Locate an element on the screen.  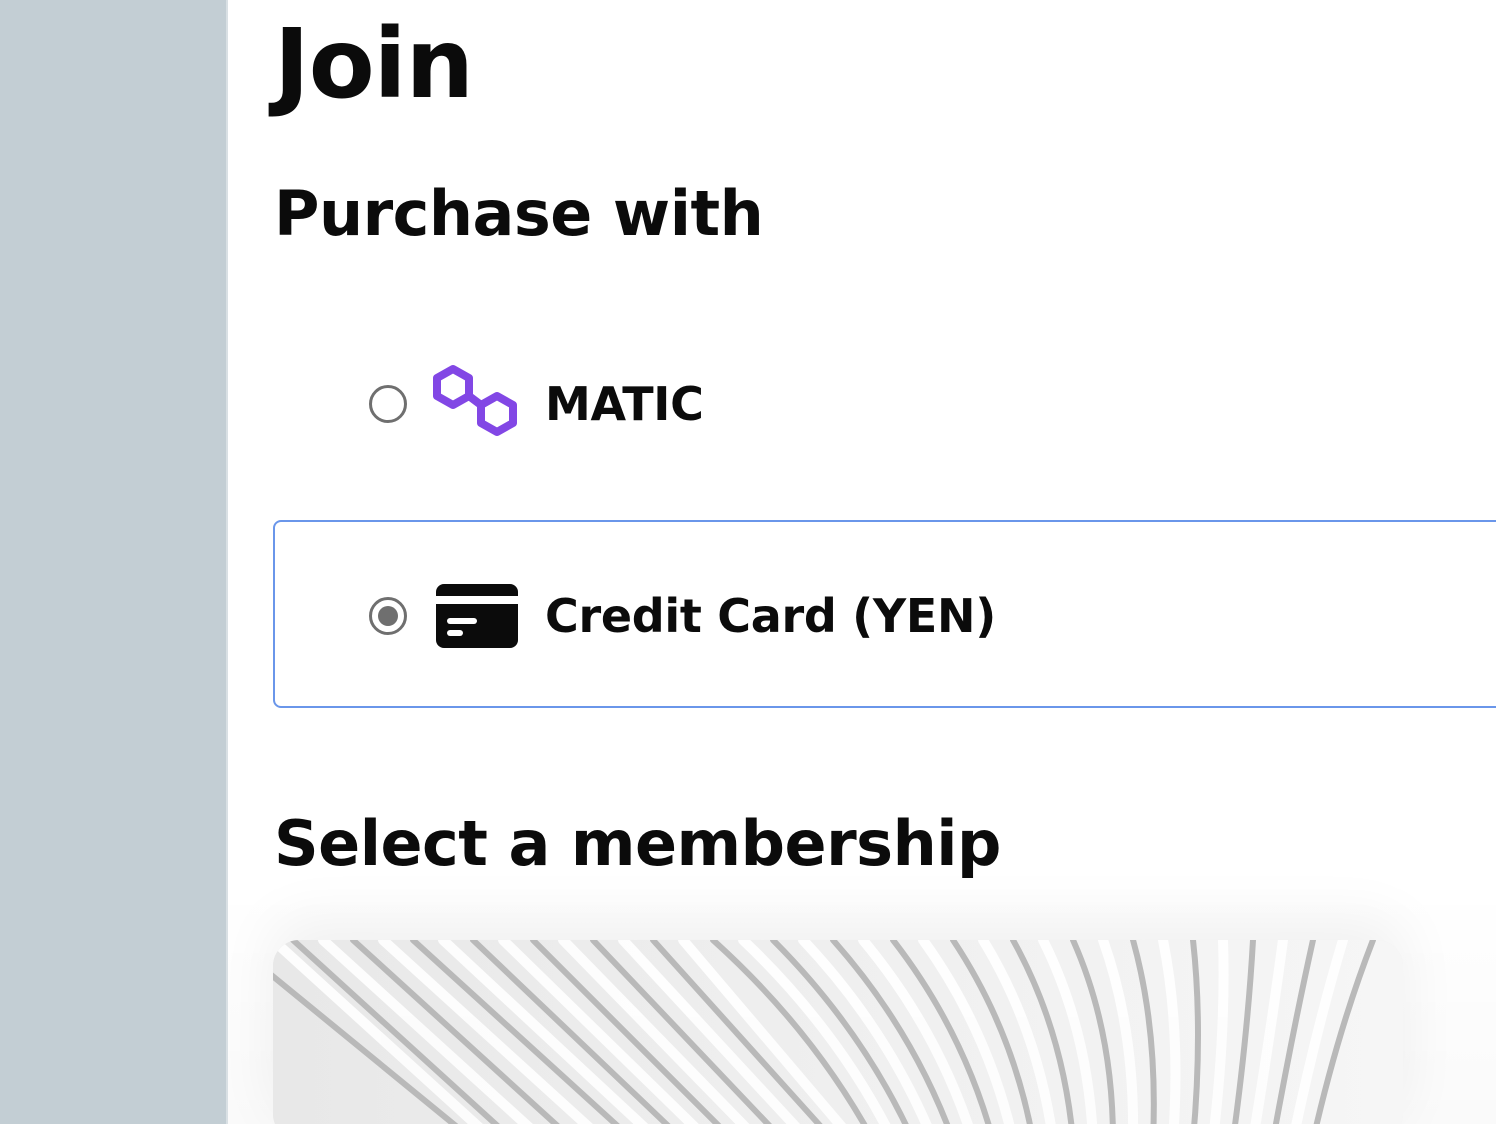
select-membership-heading: Select a membership is located at coordinates (637, 843).